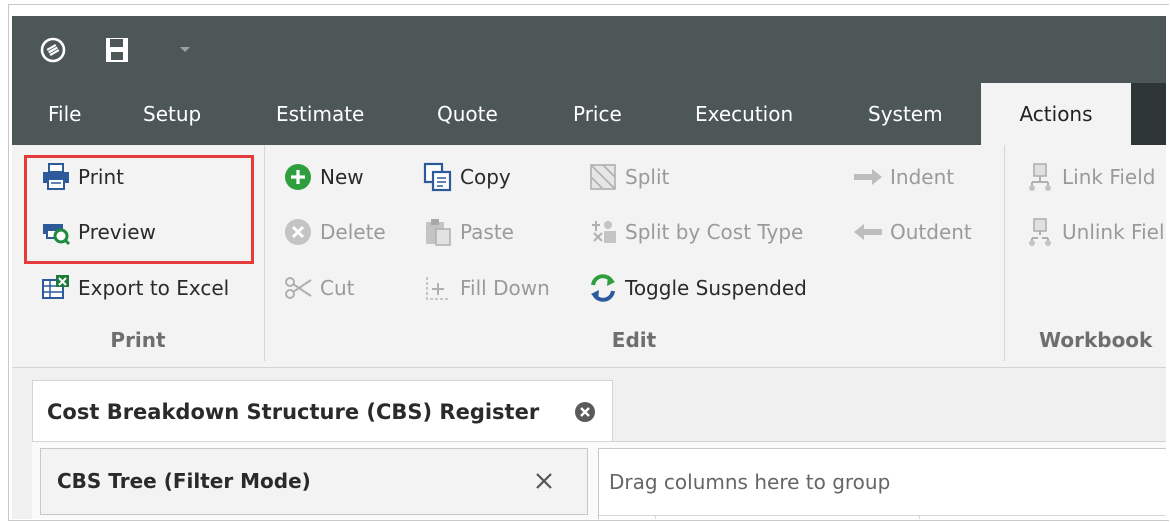  I want to click on menu-file: File, so click(64, 114).